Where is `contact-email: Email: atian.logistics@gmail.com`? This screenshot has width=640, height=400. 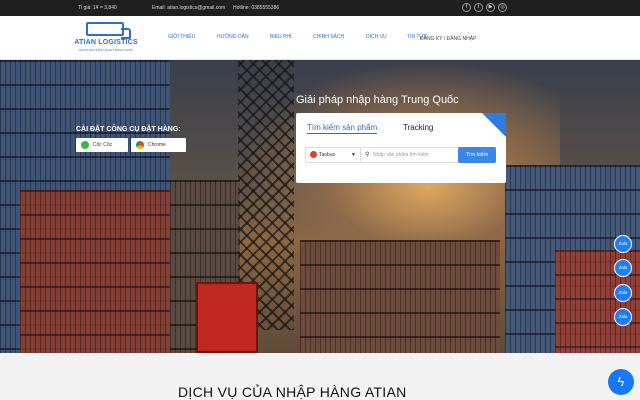
contact-email: Email: atian.logistics@gmail.com is located at coordinates (188, 8).